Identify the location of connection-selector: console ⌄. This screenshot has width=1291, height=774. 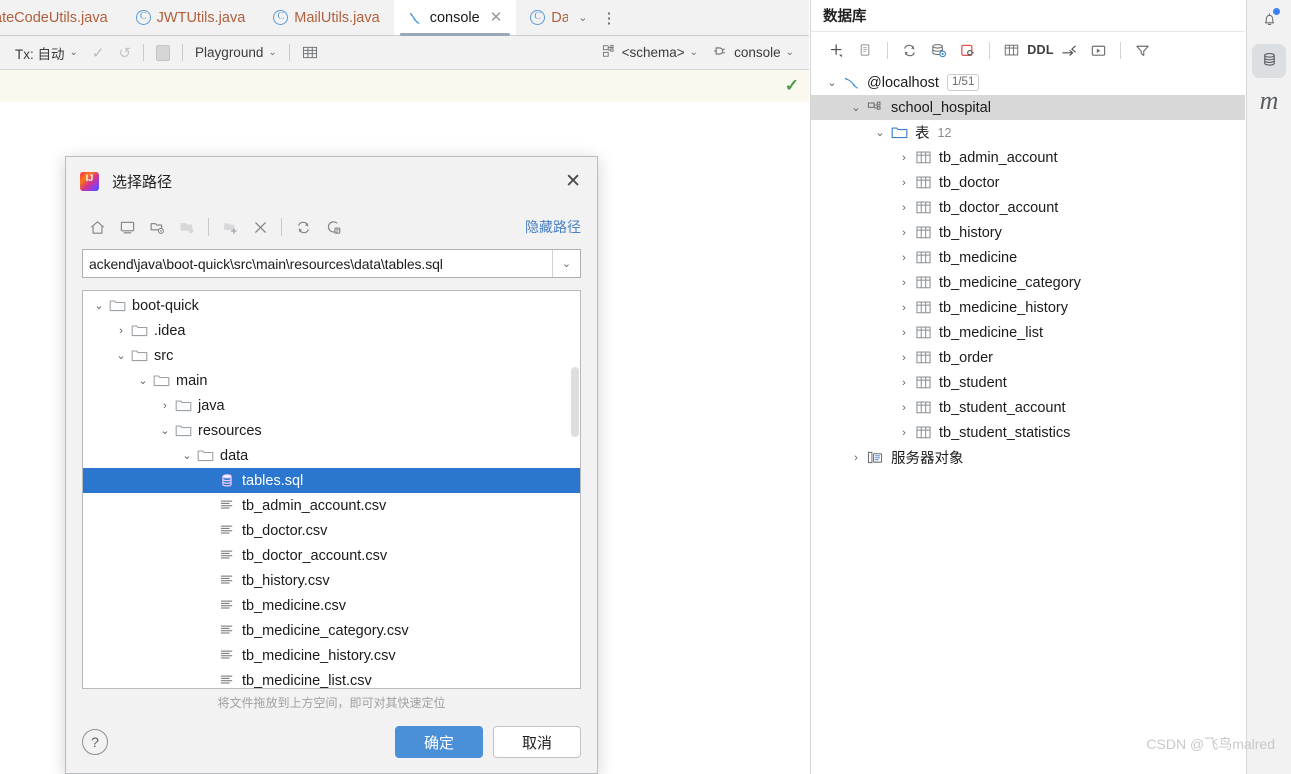
(753, 53).